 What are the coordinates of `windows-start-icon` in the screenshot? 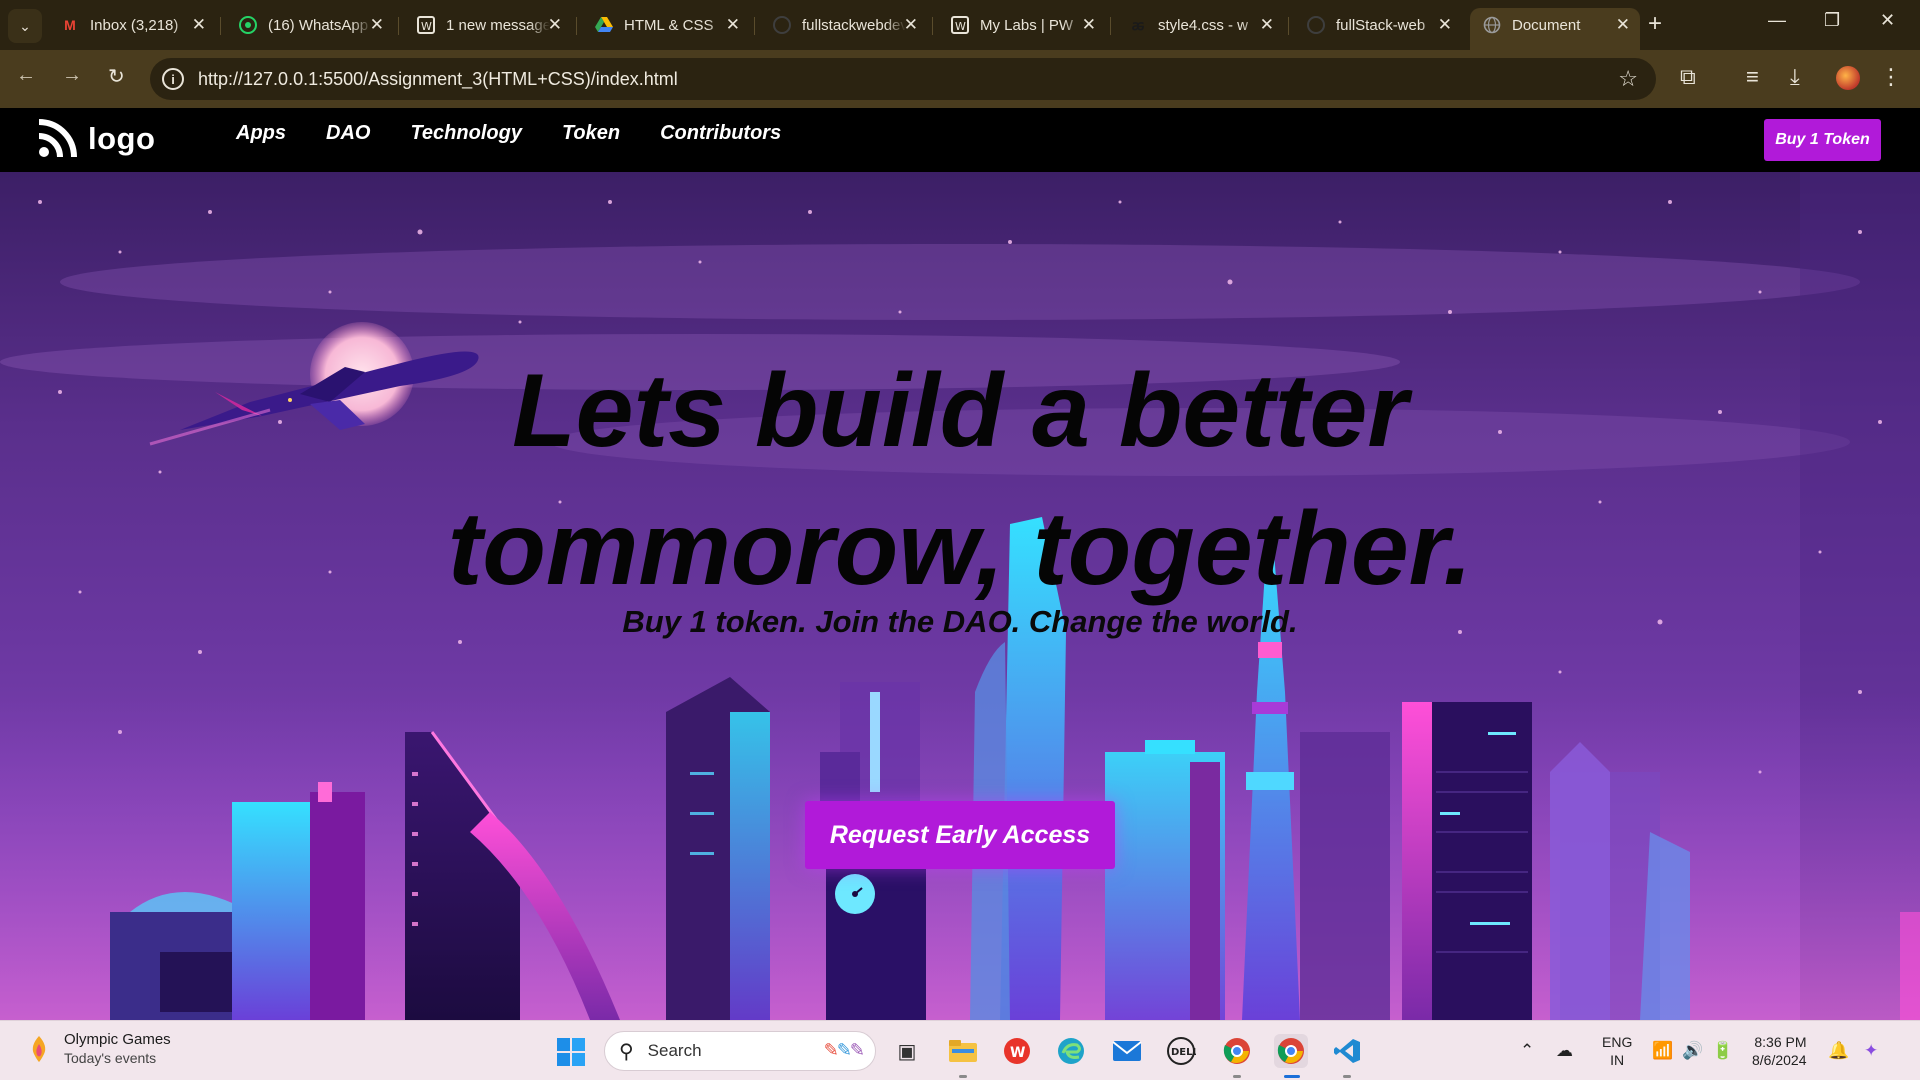 It's located at (571, 1052).